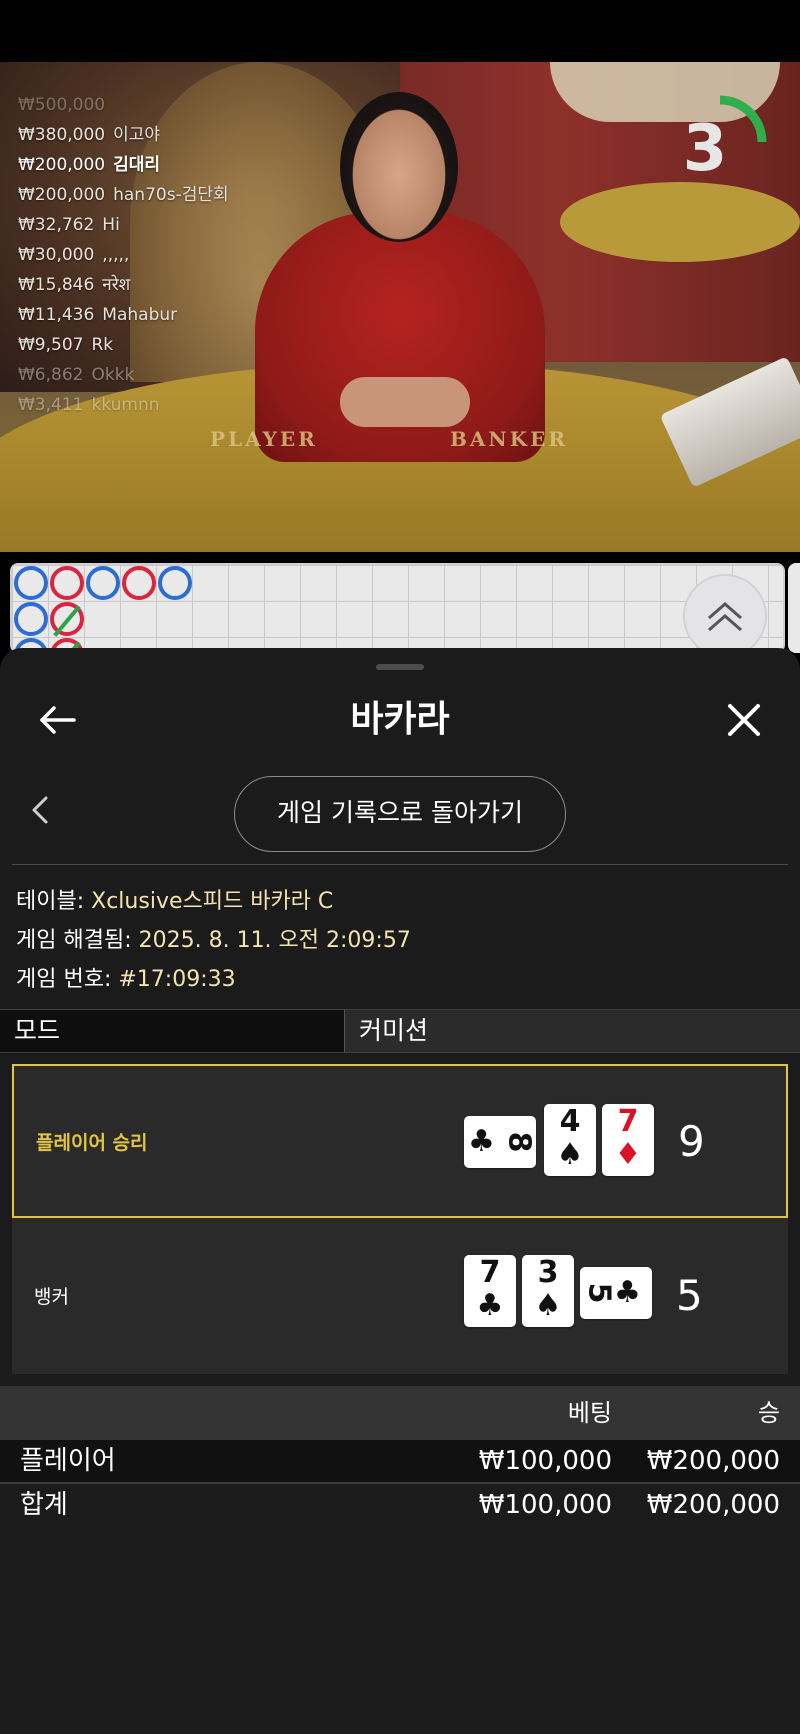 This screenshot has height=1734, width=800. I want to click on banker-score: 5, so click(689, 1295).